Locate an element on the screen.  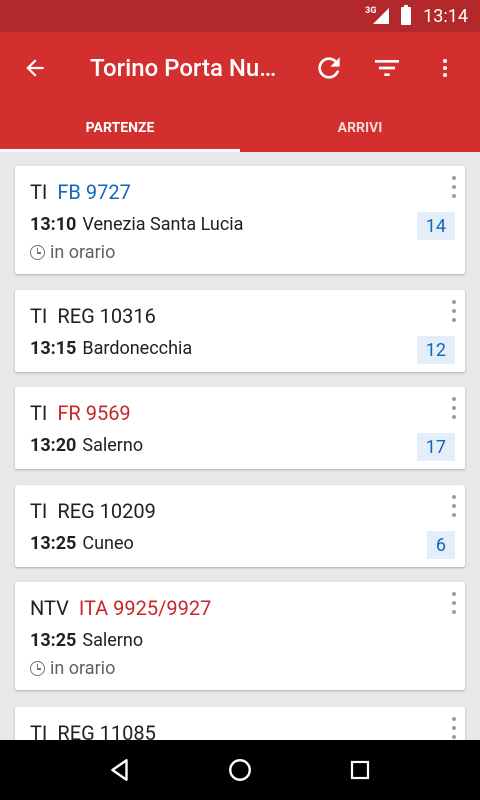
nav-recents-button is located at coordinates (360, 770).